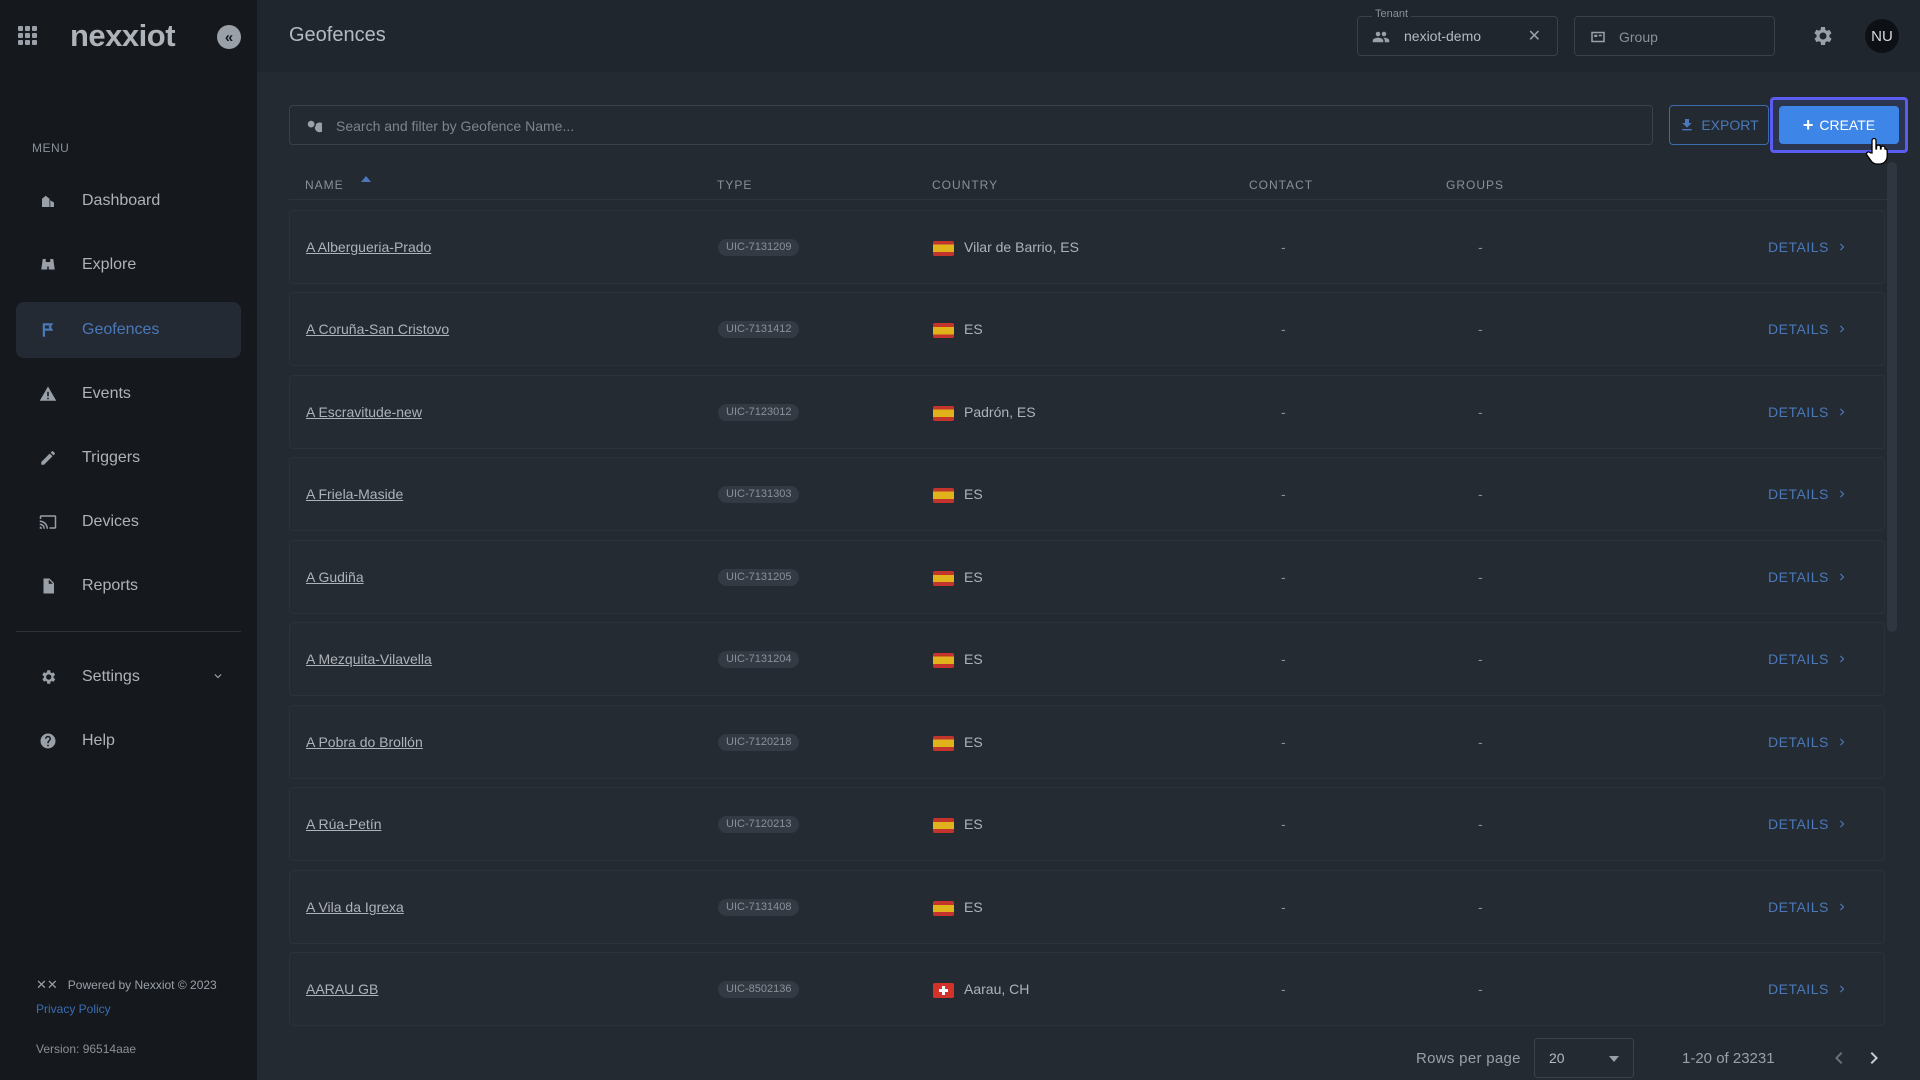  I want to click on group-select, so click(1674, 36).